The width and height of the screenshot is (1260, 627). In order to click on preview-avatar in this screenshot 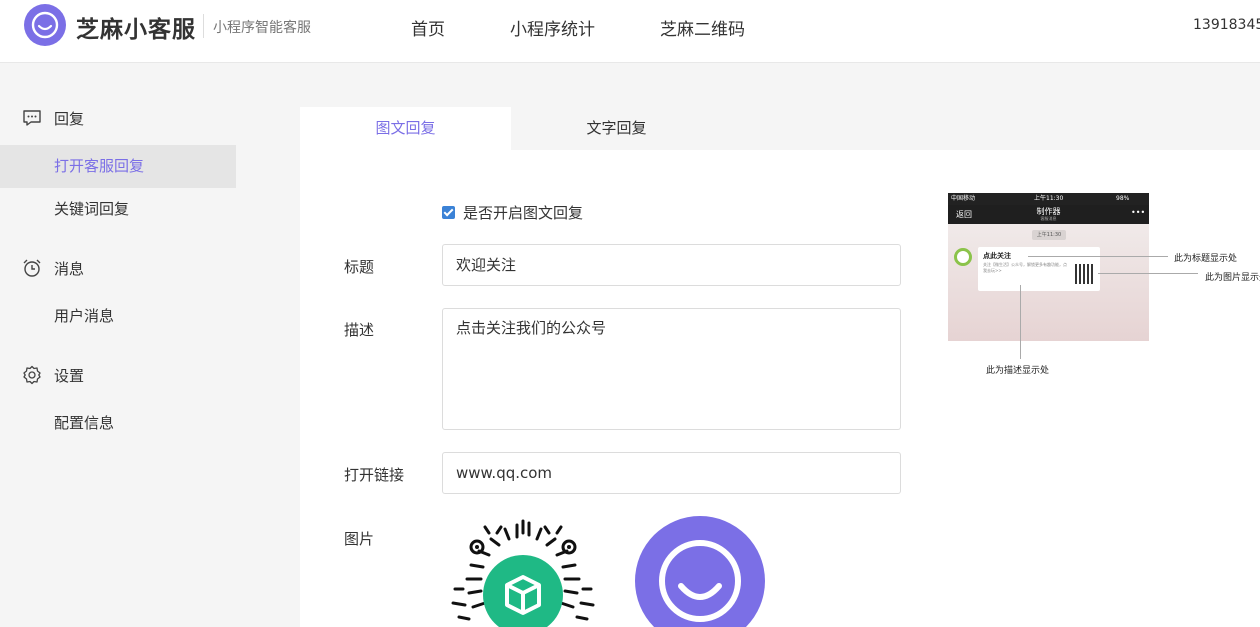, I will do `click(963, 257)`.